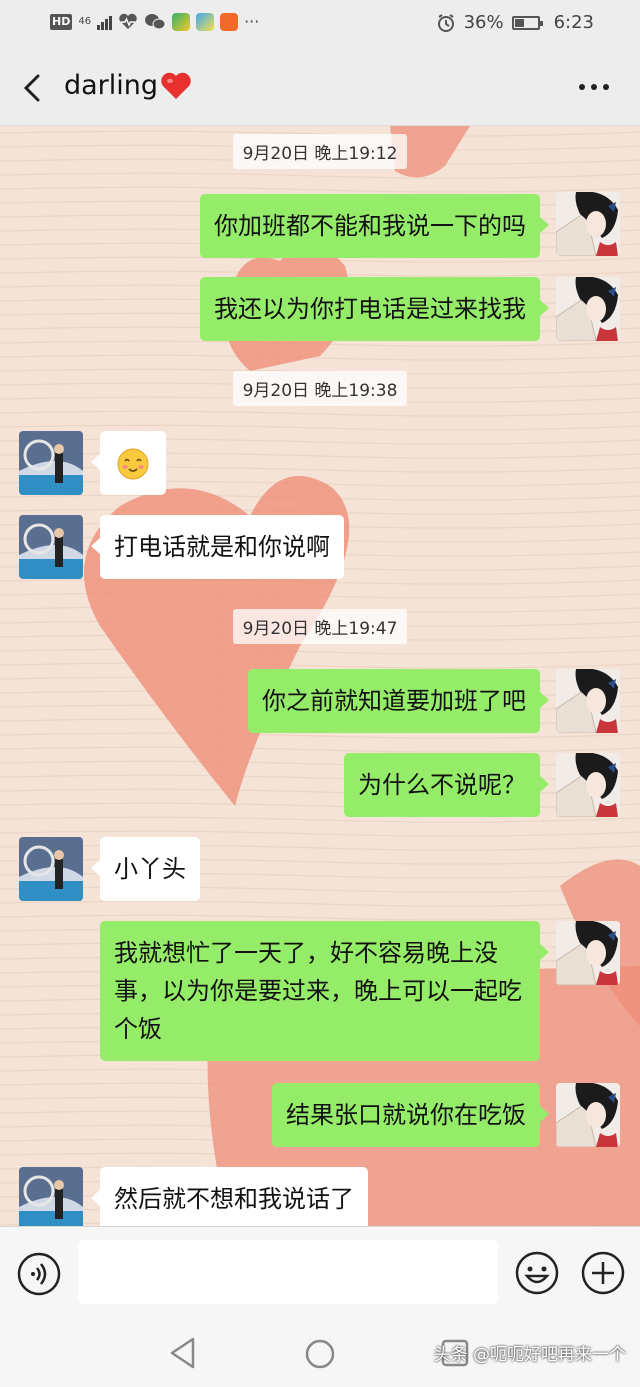  Describe the element at coordinates (176, 85) in the screenshot. I see `heart-icon` at that location.